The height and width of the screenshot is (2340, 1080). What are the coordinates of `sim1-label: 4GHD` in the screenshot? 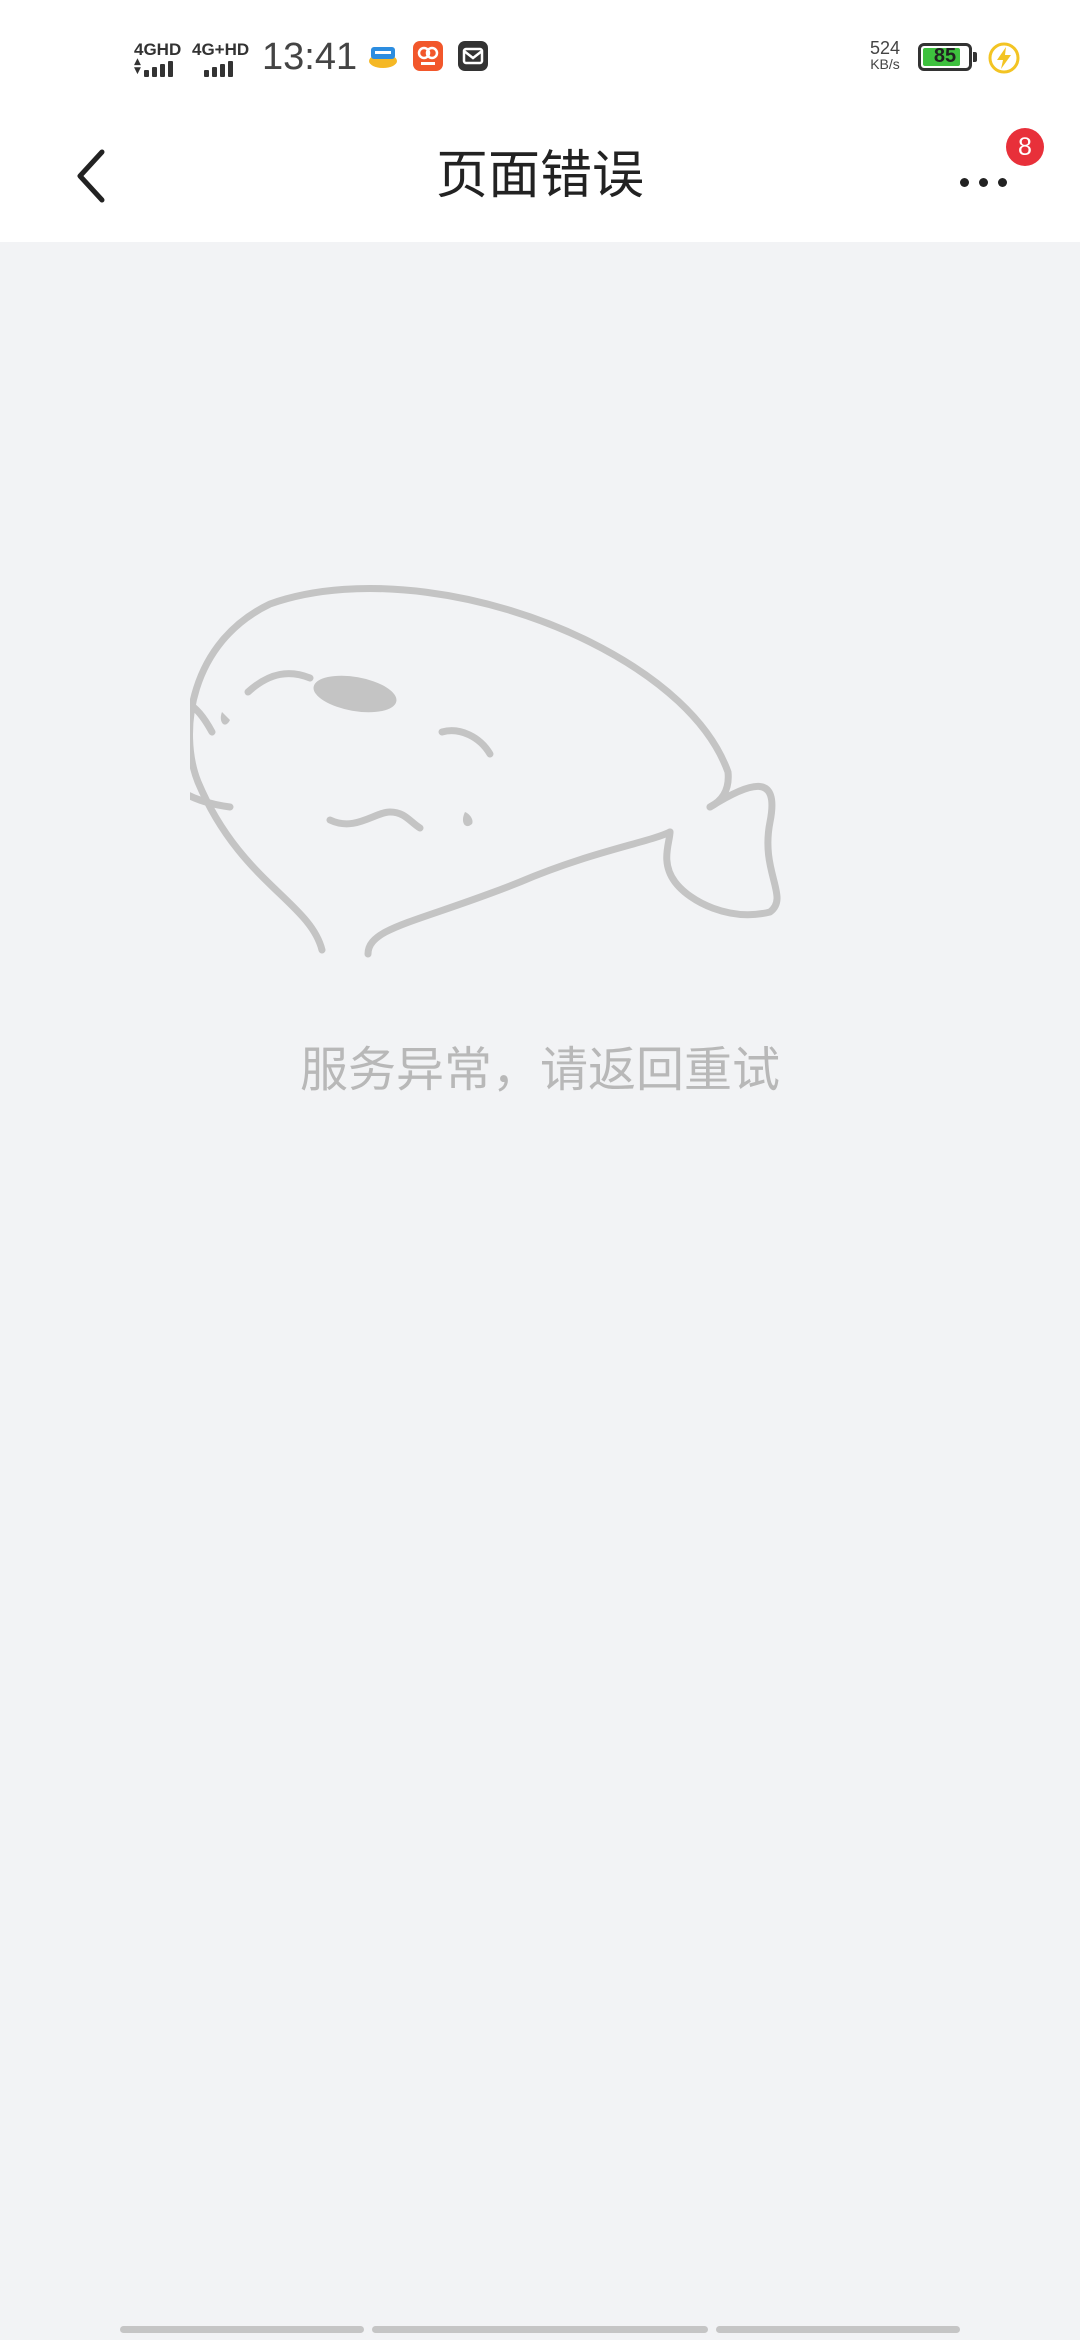 It's located at (158, 49).